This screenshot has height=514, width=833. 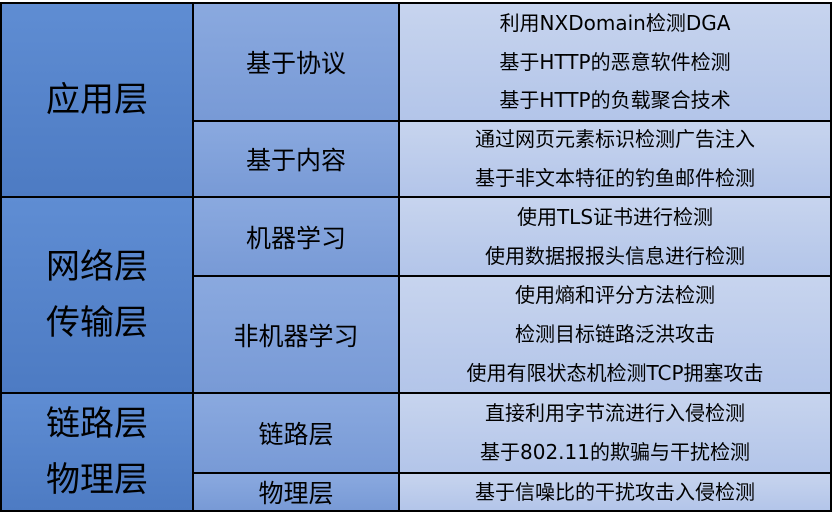 I want to click on sub-label: 基于协议, so click(x=295, y=63).